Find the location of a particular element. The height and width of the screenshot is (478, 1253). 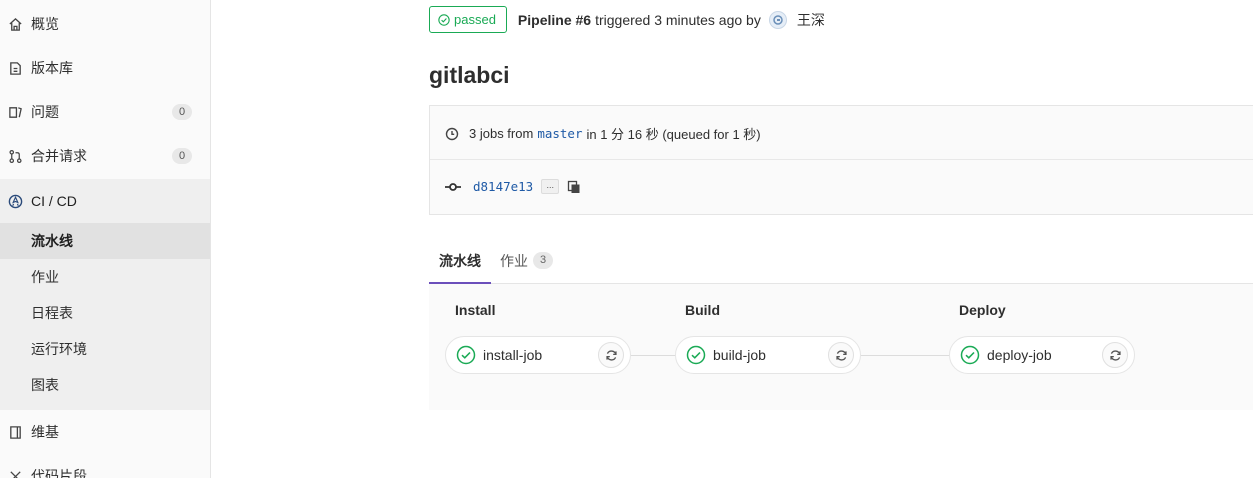

sidebar-item-label: 版本库 is located at coordinates (52, 68).